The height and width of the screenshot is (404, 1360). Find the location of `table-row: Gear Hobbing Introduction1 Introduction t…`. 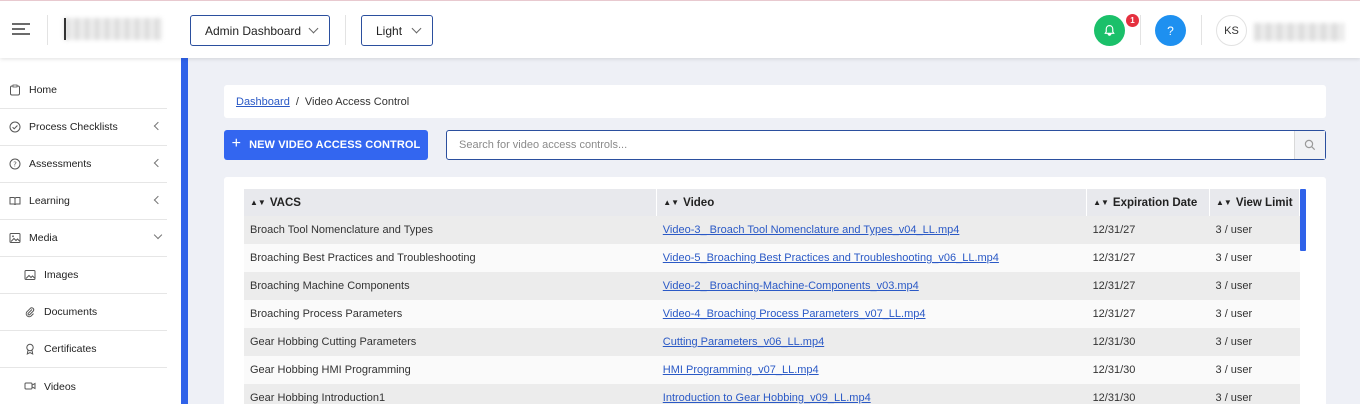

table-row: Gear Hobbing Introduction1 Introduction t… is located at coordinates (772, 394).